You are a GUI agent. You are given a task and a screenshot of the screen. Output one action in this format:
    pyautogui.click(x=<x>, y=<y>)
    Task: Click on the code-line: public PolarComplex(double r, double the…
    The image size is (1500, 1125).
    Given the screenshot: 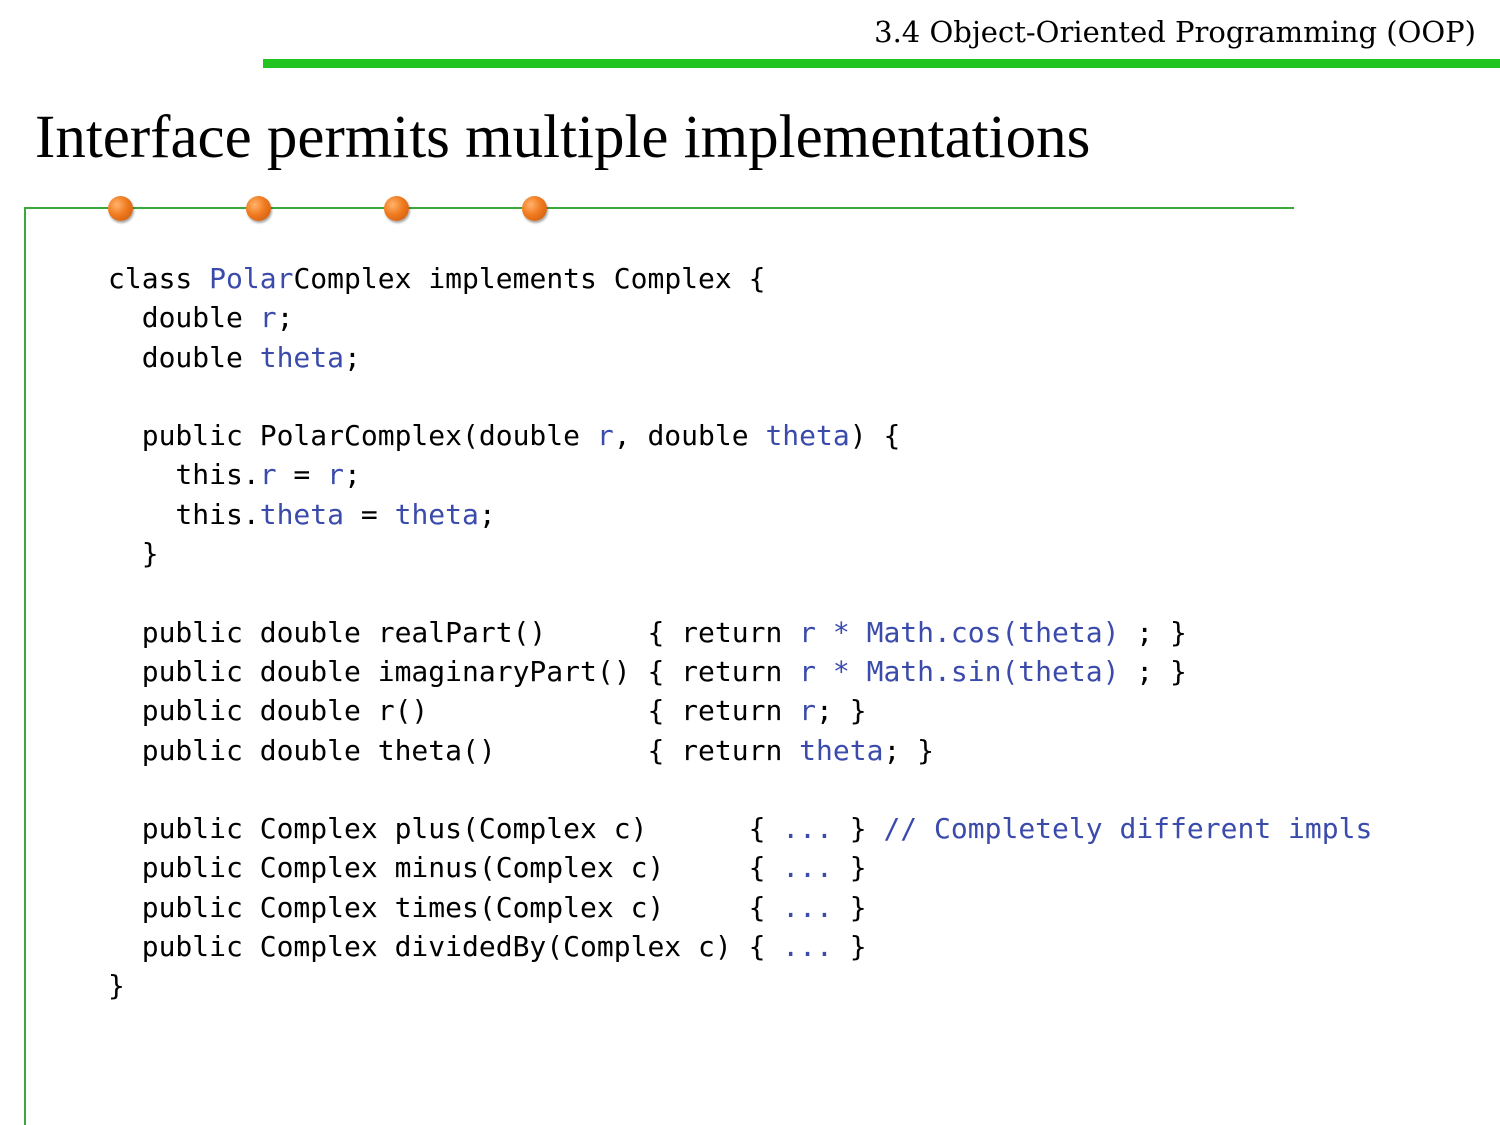 What is the action you would take?
    pyautogui.click(x=740, y=435)
    